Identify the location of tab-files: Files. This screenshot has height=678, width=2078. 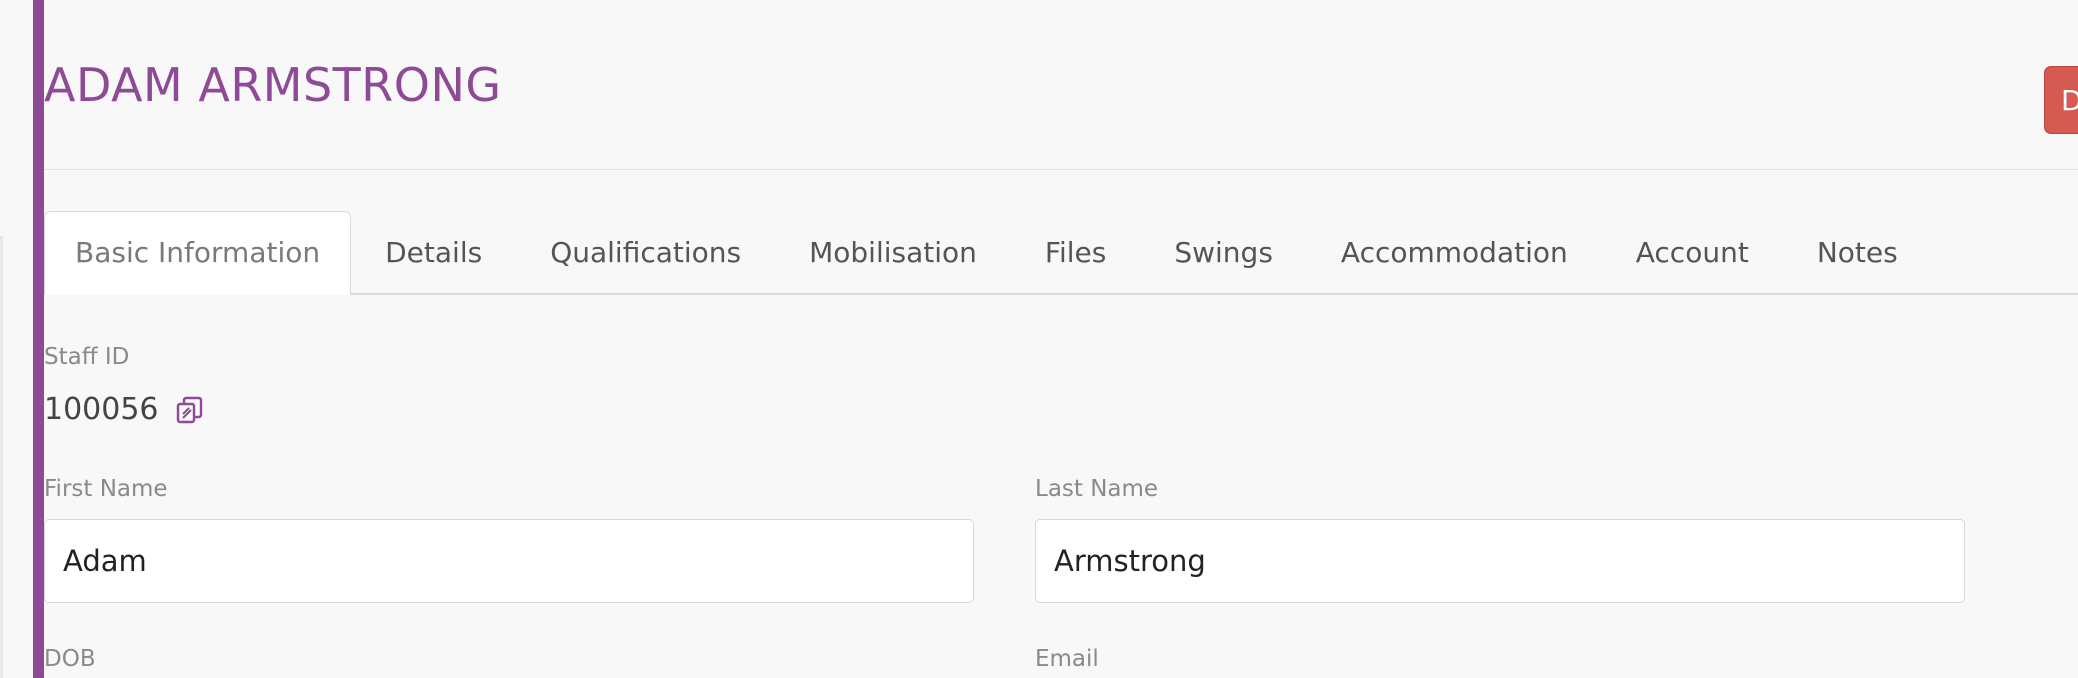
(1075, 253).